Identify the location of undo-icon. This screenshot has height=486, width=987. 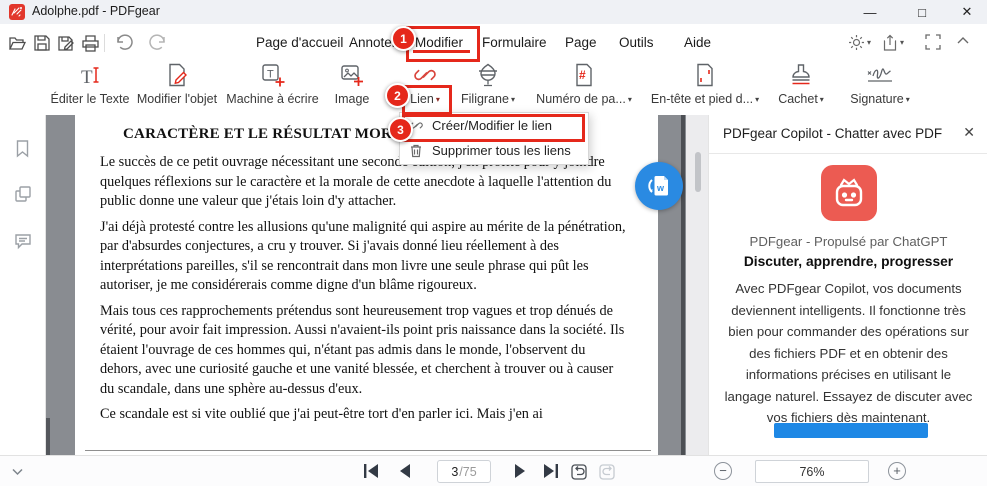
(125, 43).